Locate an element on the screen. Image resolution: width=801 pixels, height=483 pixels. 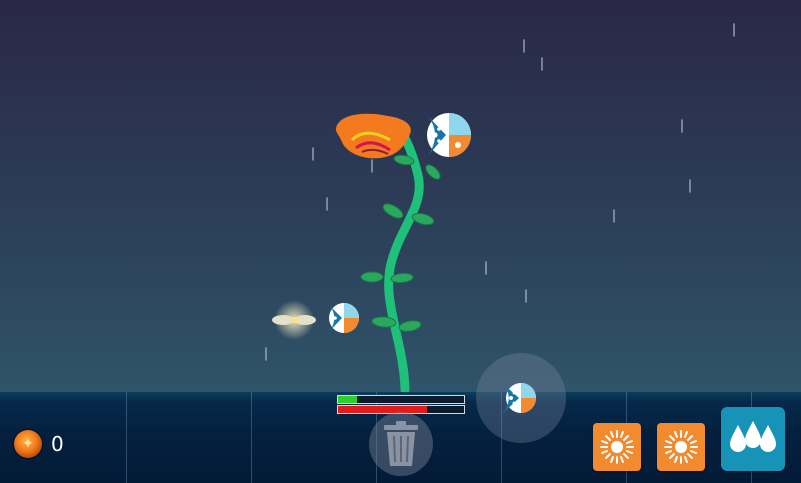
health-bar-fill is located at coordinates (383, 409).